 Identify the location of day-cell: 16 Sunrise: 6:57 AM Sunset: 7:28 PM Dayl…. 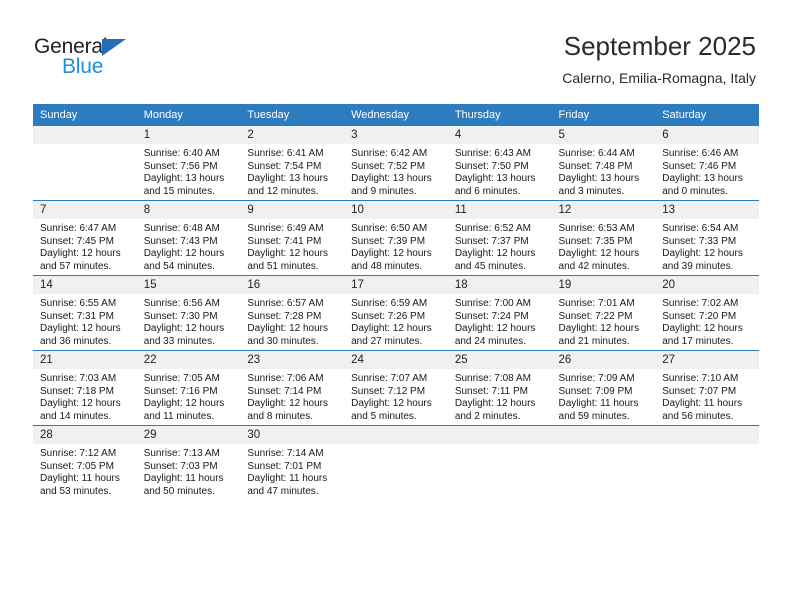
(292, 313).